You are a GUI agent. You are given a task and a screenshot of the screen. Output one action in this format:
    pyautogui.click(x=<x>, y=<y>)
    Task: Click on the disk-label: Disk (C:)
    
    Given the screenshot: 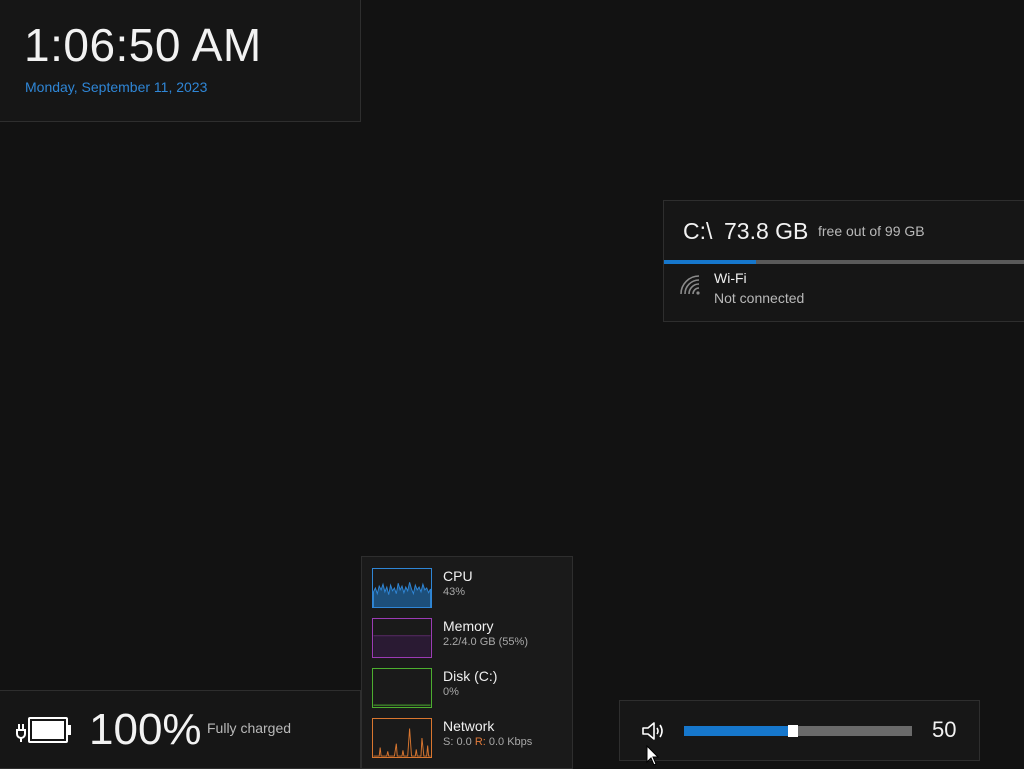 What is the action you would take?
    pyautogui.click(x=470, y=676)
    